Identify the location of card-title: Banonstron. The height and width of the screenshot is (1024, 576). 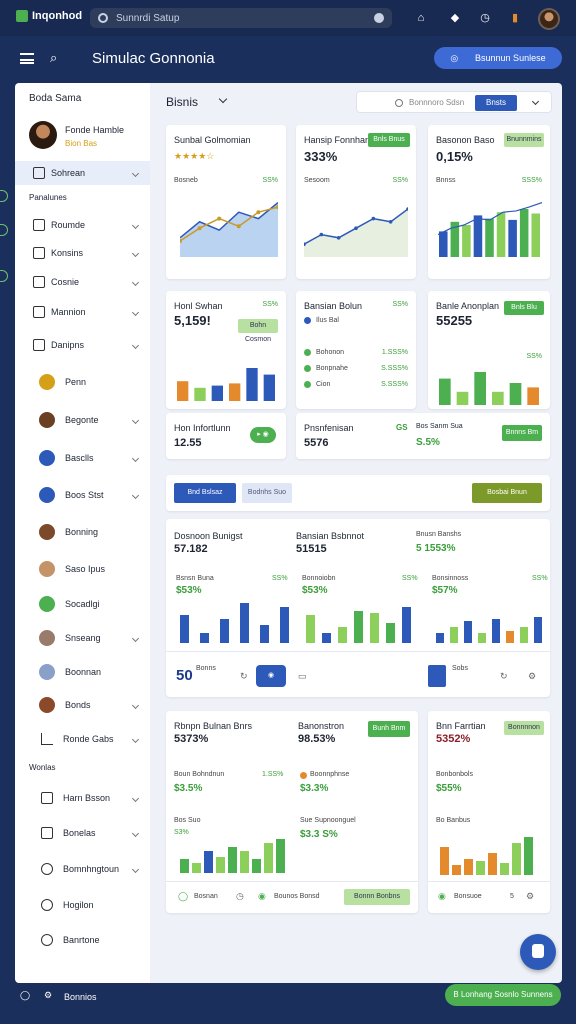
(321, 726).